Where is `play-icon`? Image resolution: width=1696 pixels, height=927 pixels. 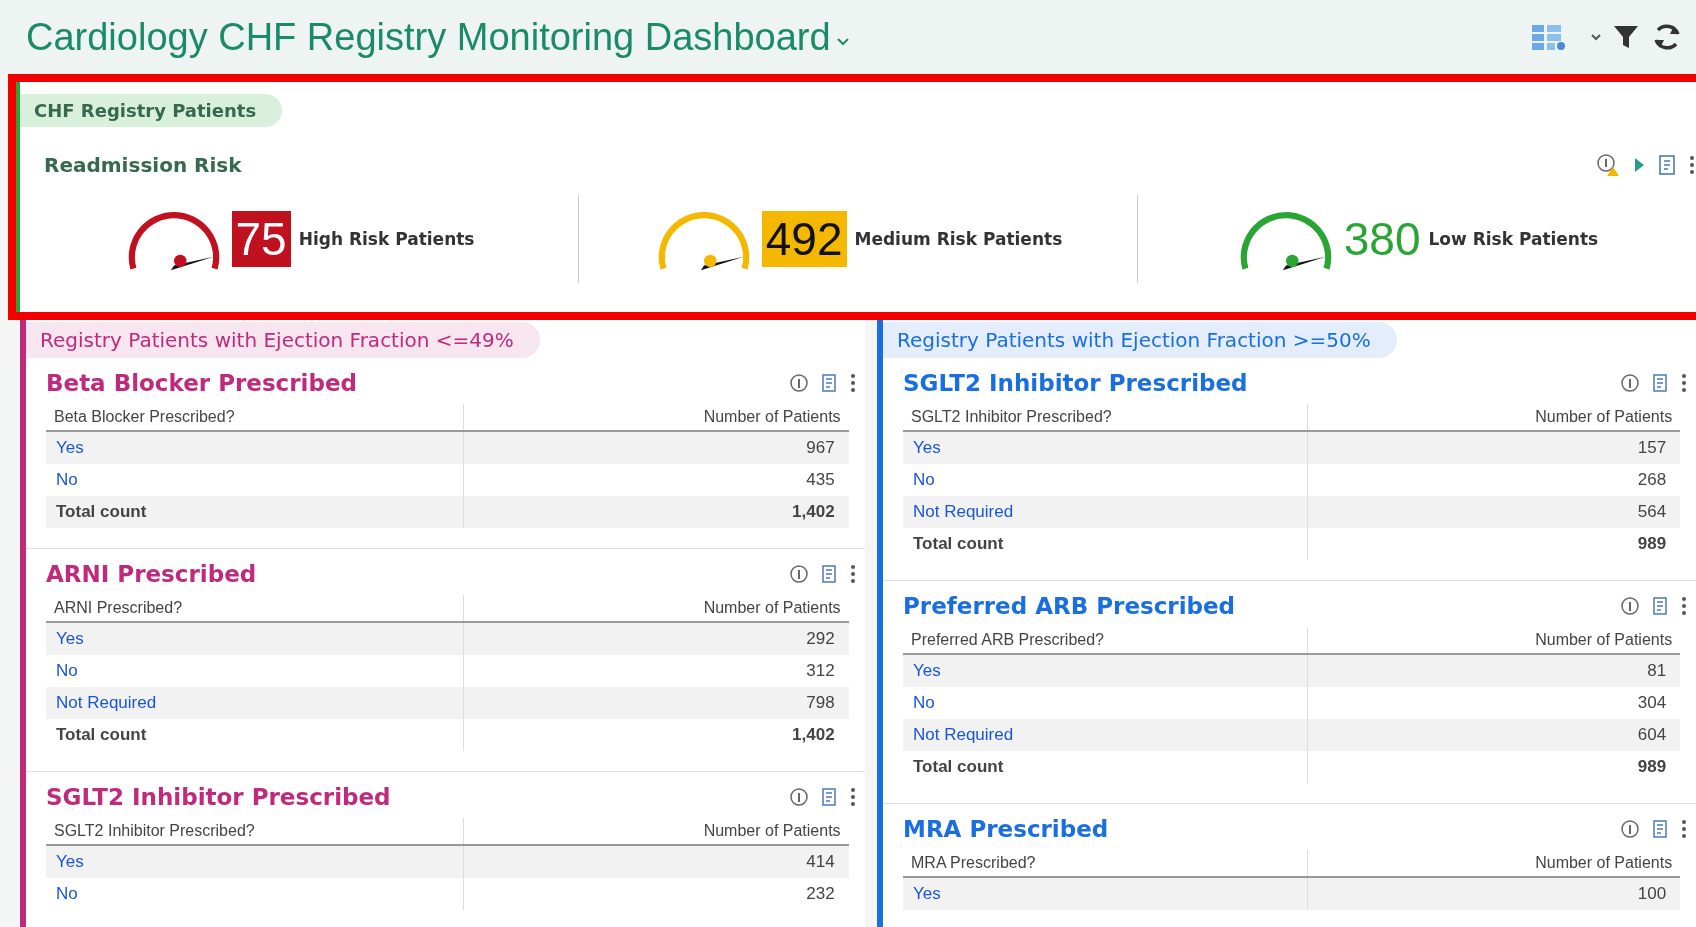
play-icon is located at coordinates (1639, 165).